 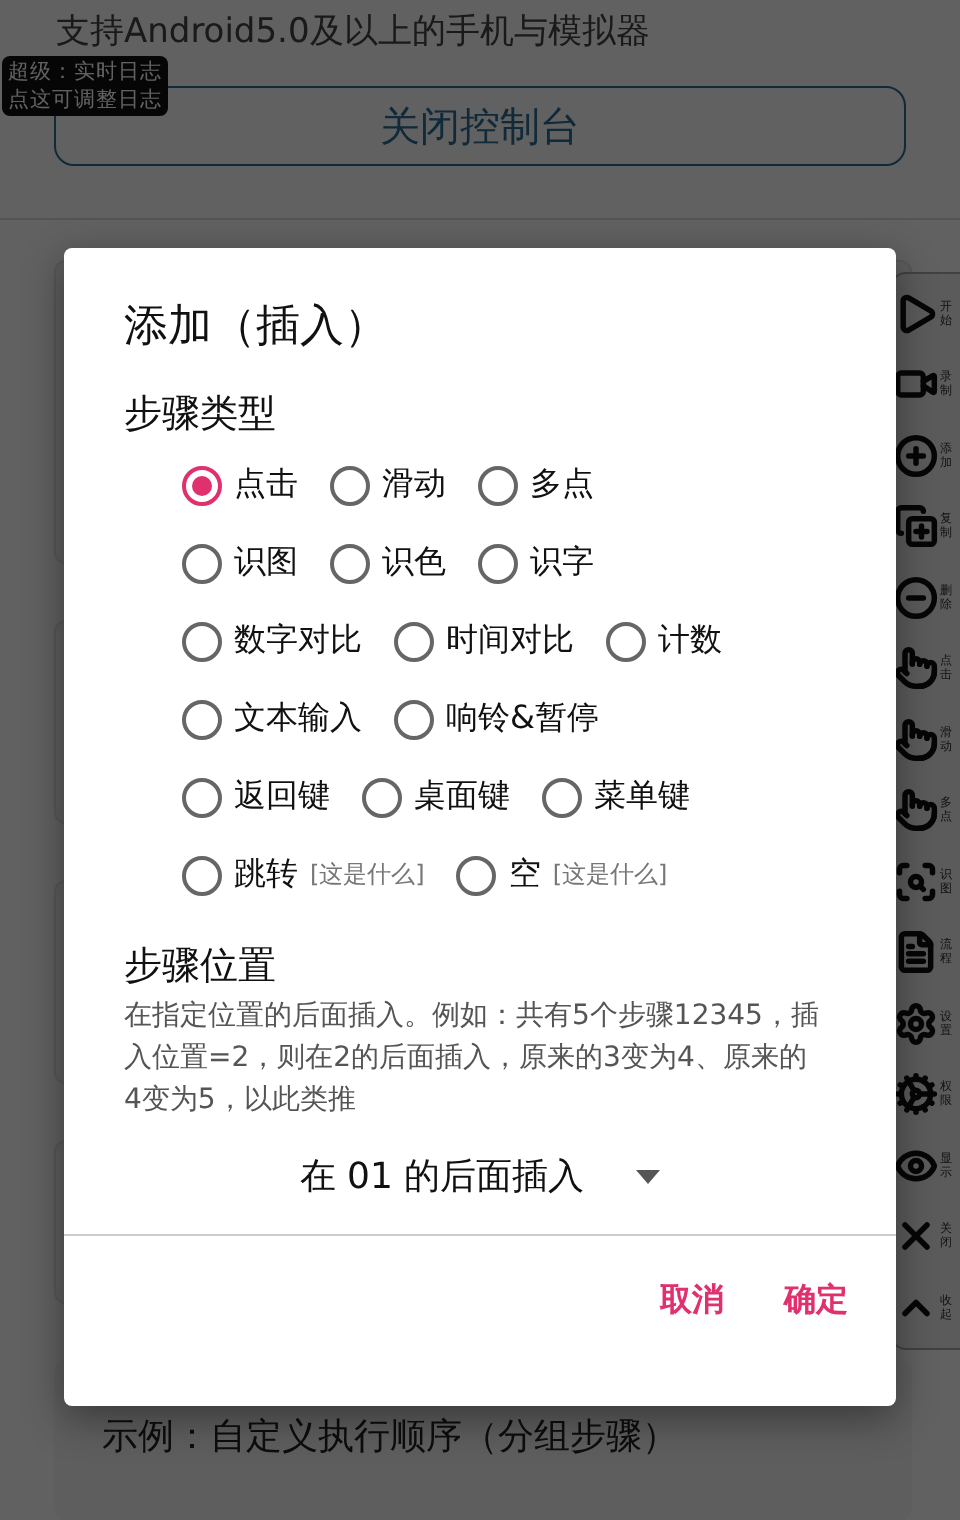 I want to click on step-type-heading: 步骤类型, so click(x=200, y=415).